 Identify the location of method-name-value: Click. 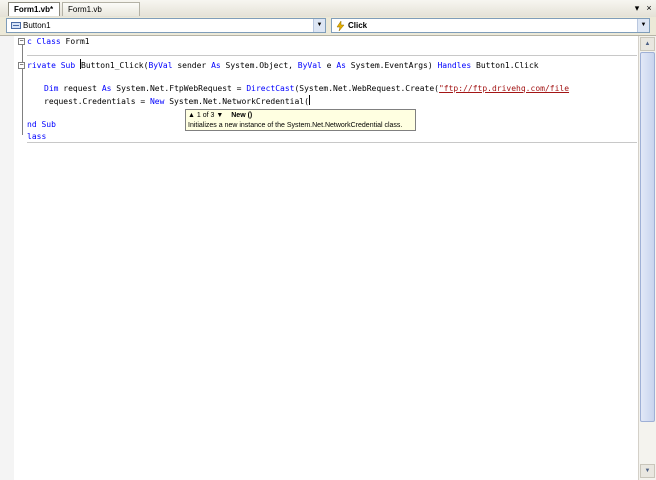
(358, 25).